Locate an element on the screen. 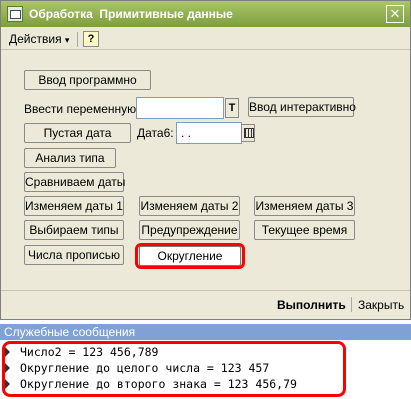 The height and width of the screenshot is (399, 411). close-button: Закрыть is located at coordinates (381, 305).